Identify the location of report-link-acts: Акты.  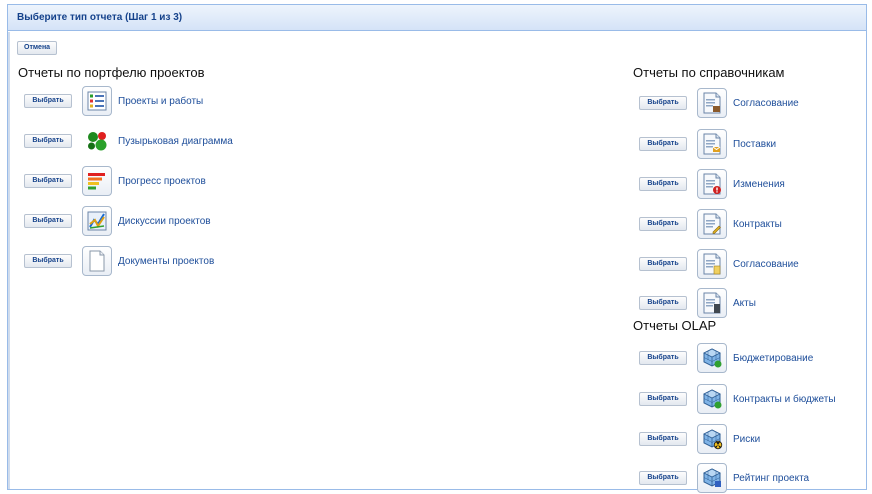
(744, 303).